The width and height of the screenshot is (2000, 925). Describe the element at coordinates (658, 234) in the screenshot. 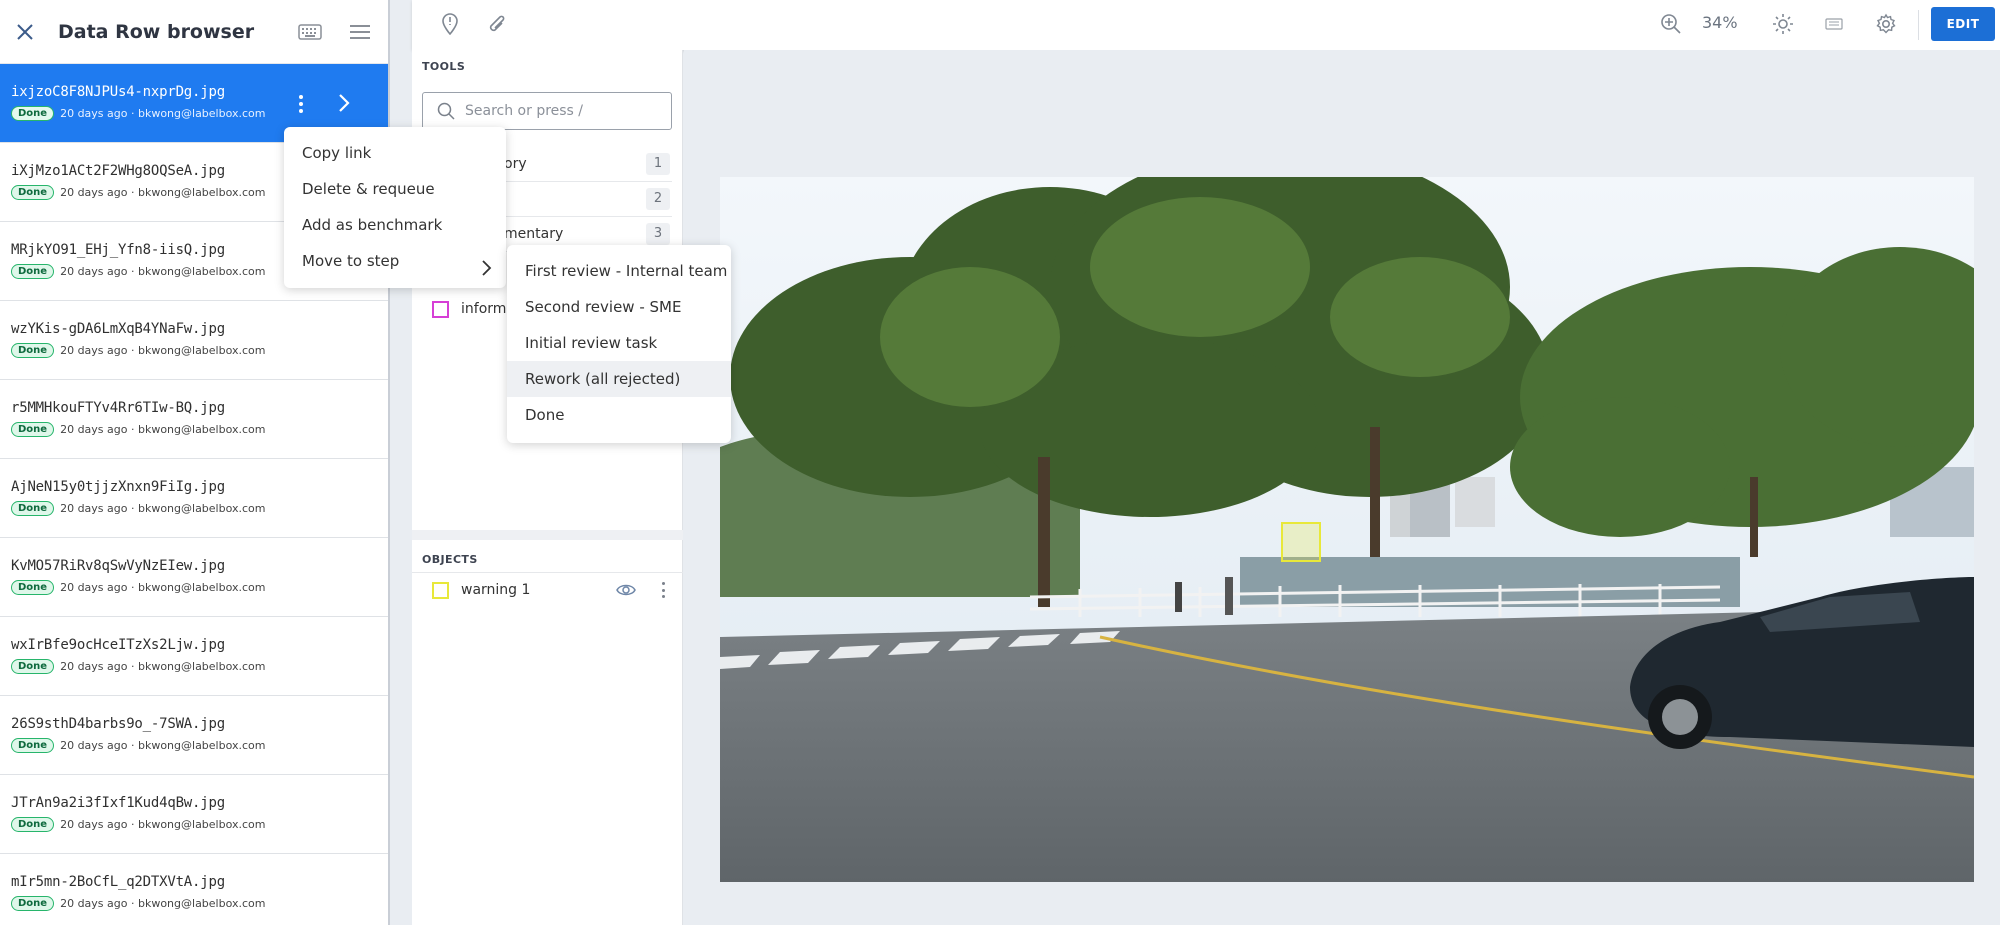

I see `tool-hotkey: 3` at that location.